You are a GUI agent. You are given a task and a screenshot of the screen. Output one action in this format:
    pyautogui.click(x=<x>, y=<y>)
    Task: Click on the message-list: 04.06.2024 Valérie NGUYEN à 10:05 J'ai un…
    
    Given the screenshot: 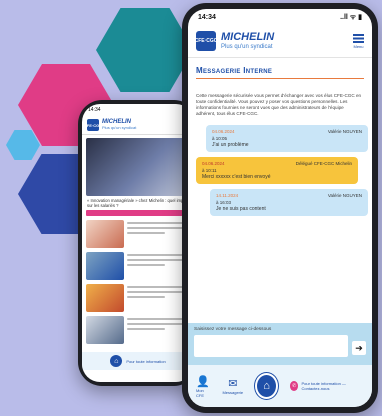 What is the action you would take?
    pyautogui.click(x=280, y=170)
    